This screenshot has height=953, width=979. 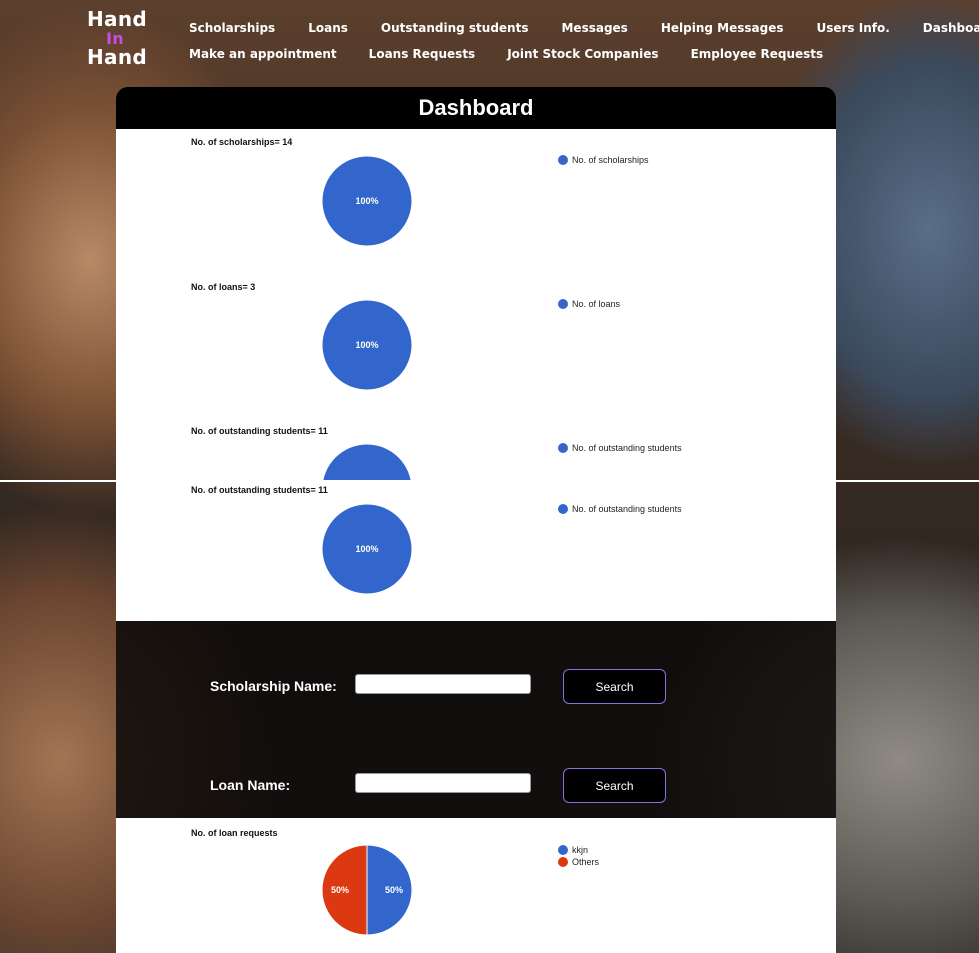 What do you see at coordinates (563, 862) in the screenshot?
I see `legend-dot-red` at bounding box center [563, 862].